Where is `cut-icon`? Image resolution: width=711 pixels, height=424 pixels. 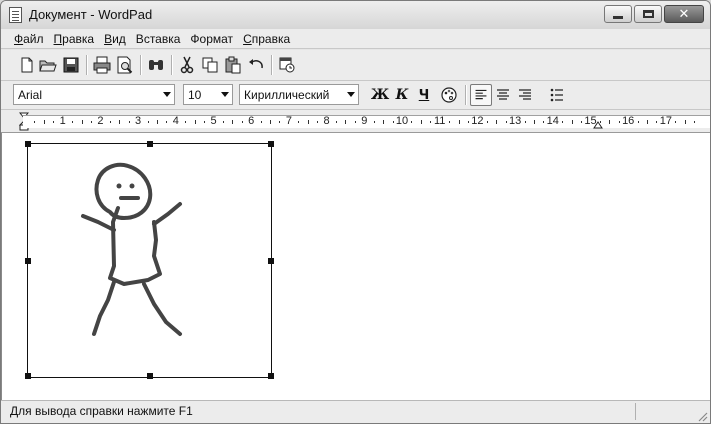
cut-icon is located at coordinates (187, 65).